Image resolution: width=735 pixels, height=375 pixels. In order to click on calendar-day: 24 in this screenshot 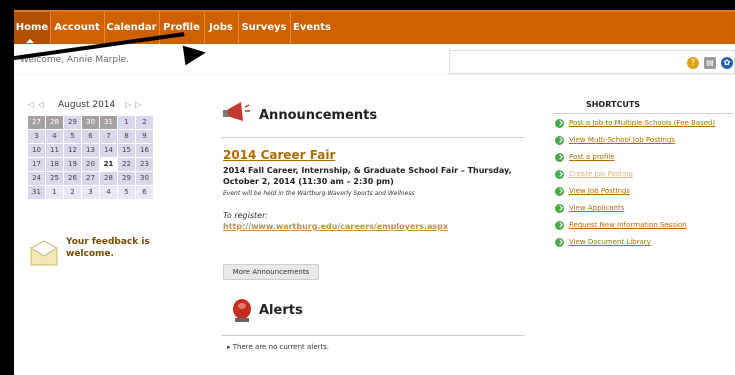, I will do `click(36, 178)`.